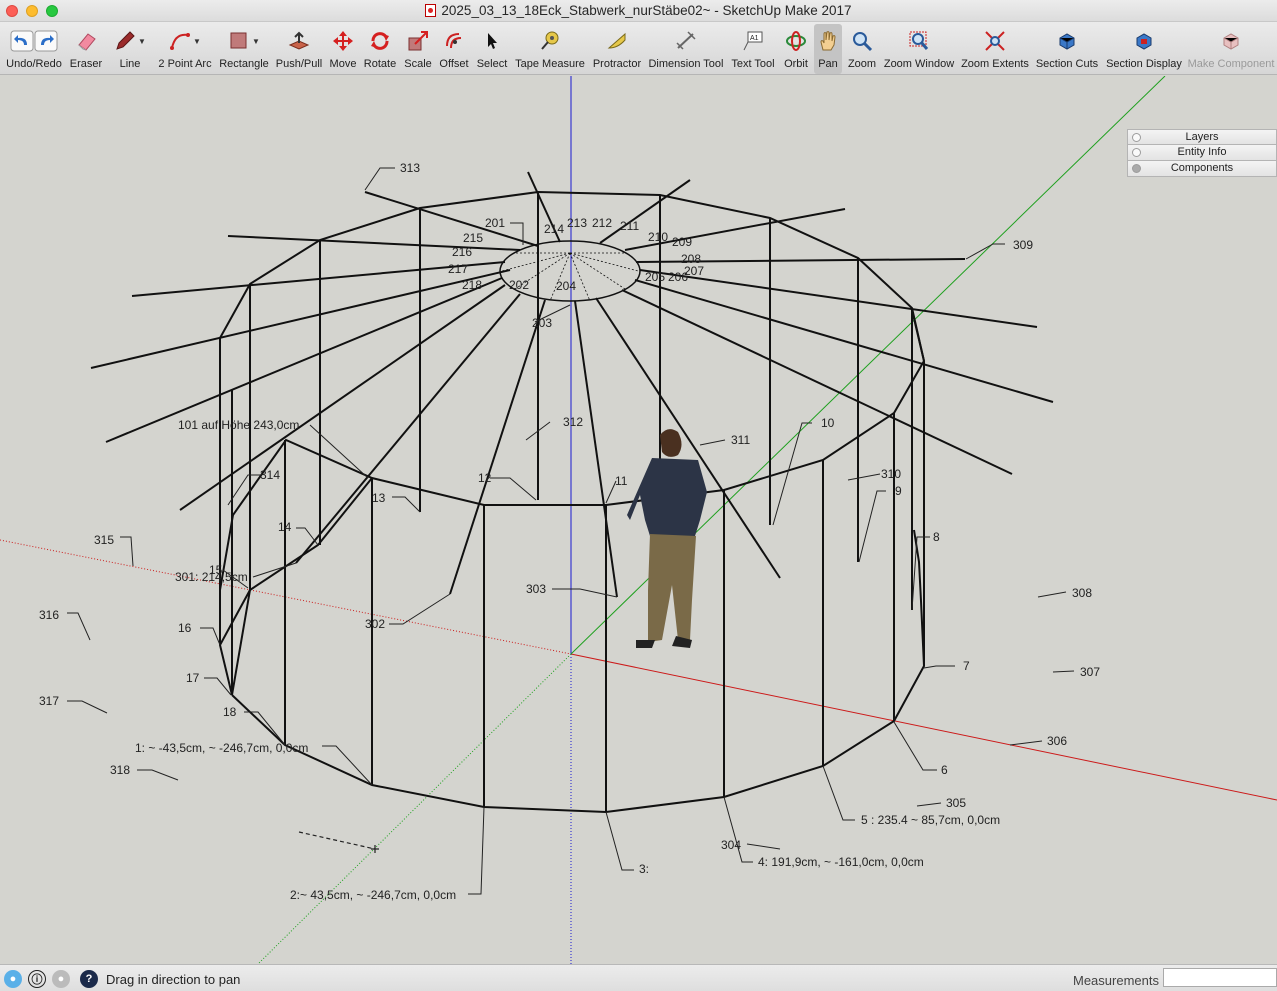  I want to click on make-component-button: Make Component, so click(1231, 49).